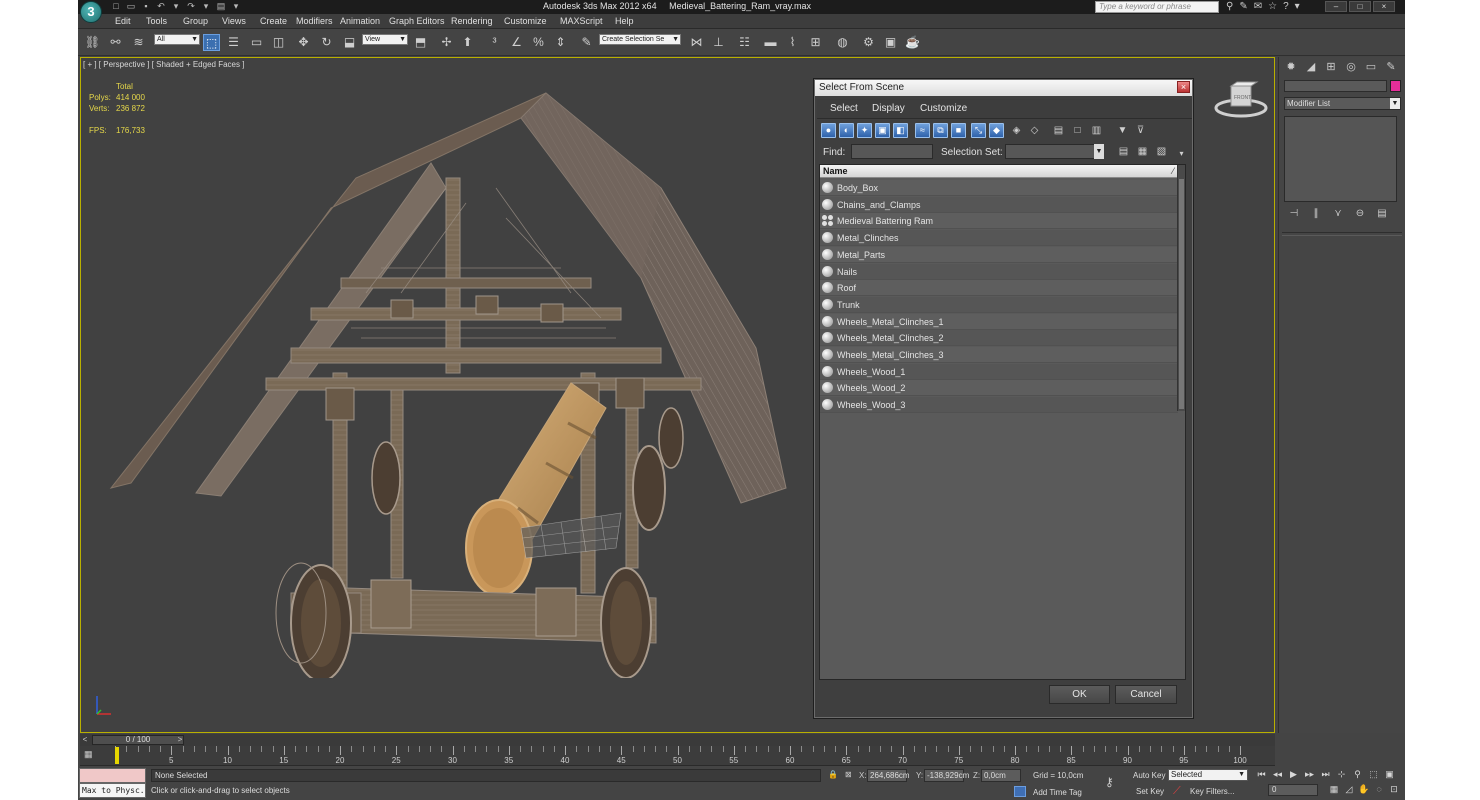  I want to click on key-icon: ⚷, so click(1109, 782).